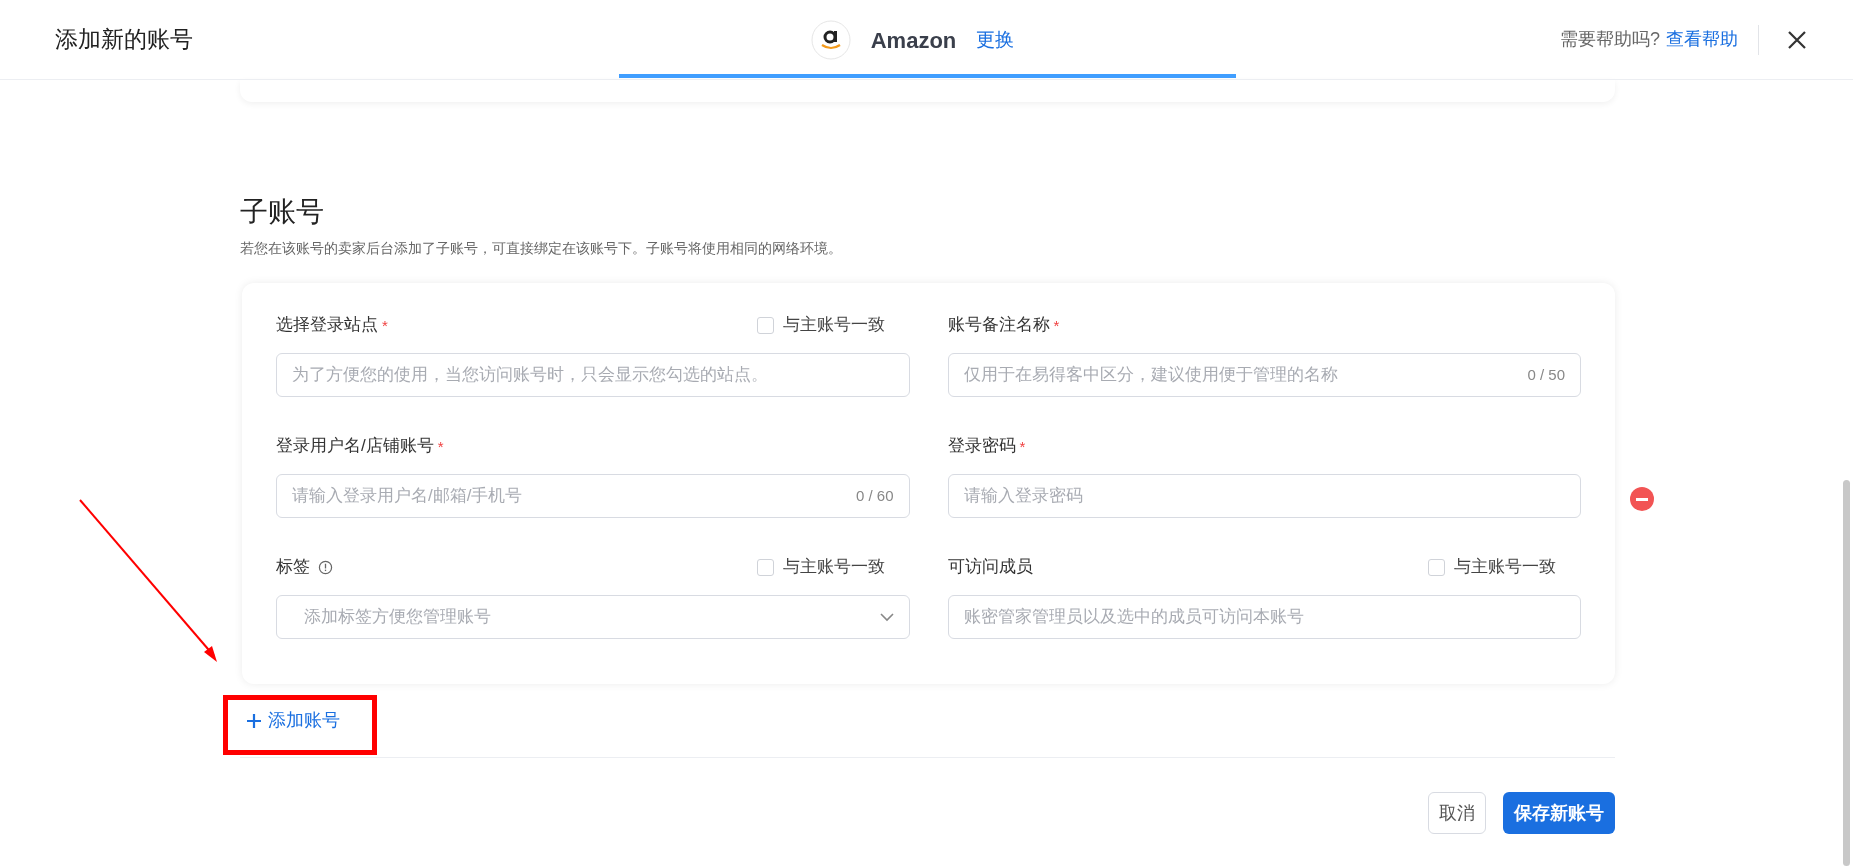  Describe the element at coordinates (830, 40) in the screenshot. I see `logo-icon` at that location.